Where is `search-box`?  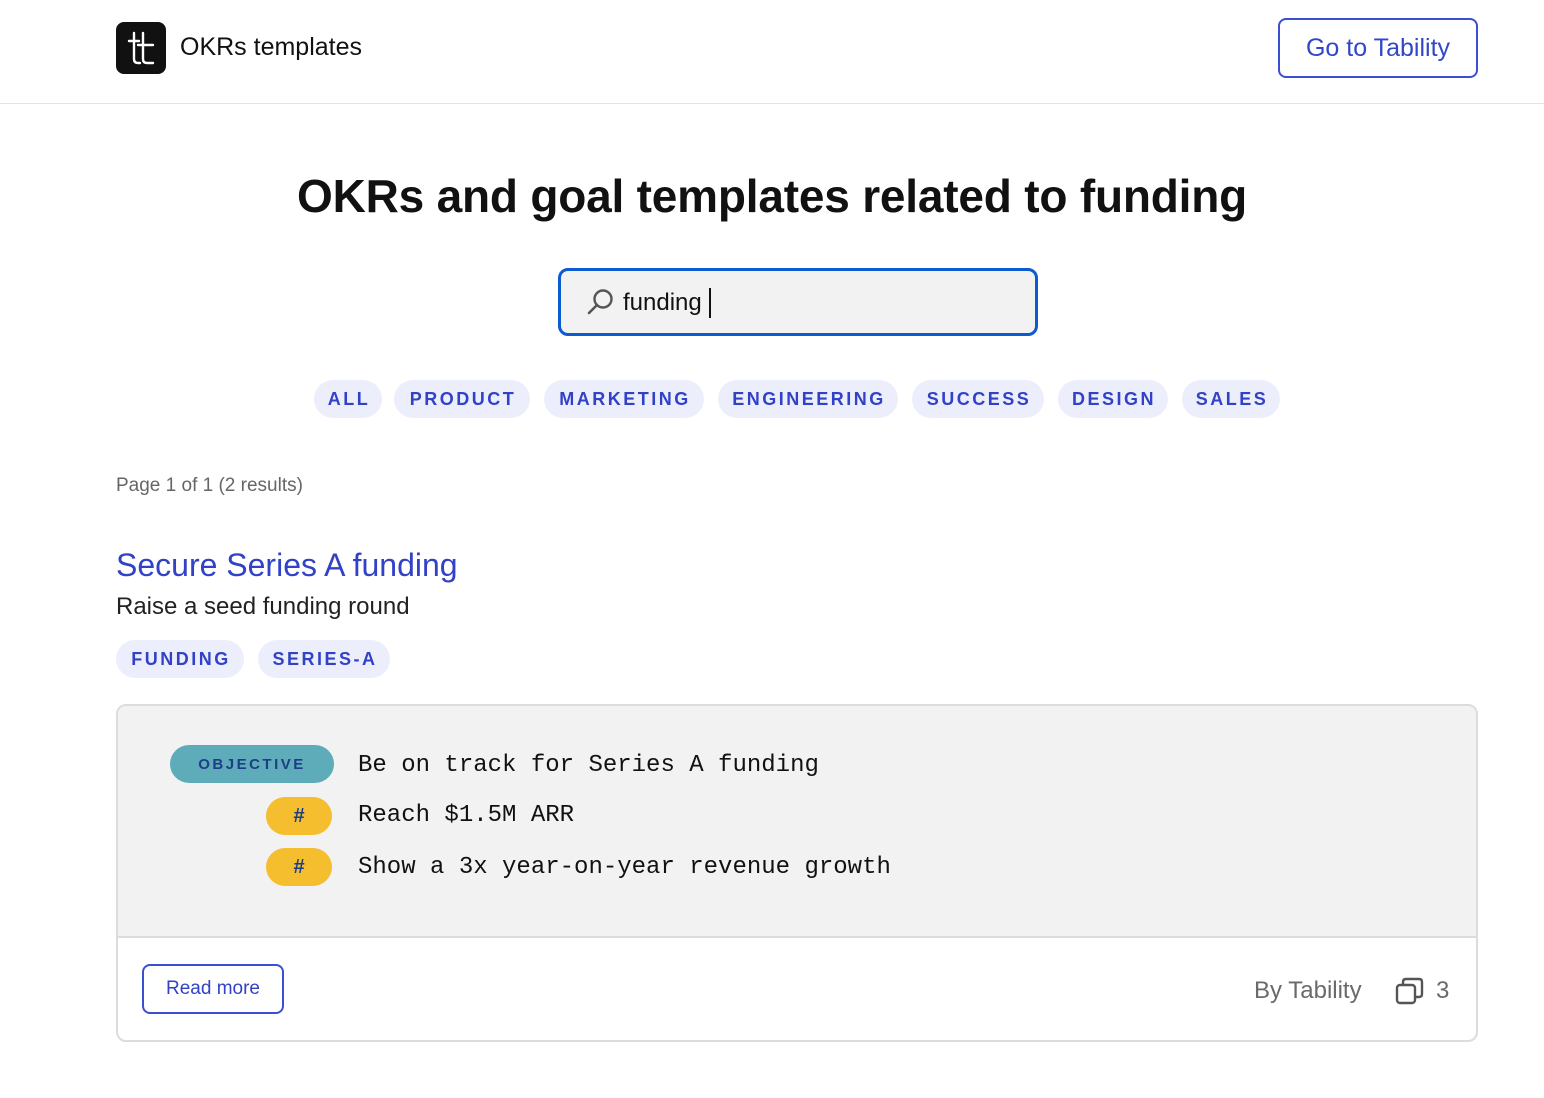 search-box is located at coordinates (798, 302).